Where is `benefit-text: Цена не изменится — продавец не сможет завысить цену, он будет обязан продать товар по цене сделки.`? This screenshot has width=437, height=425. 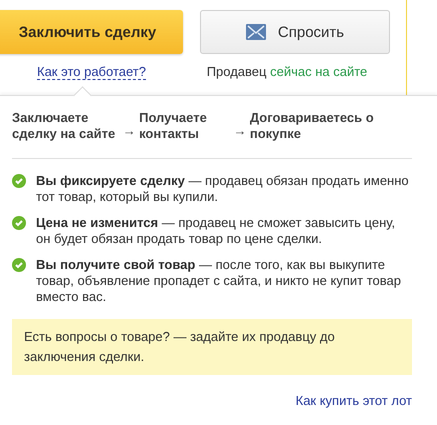 benefit-text: Цена не изменится — продавец не сможет завысить цену, он будет обязан продать товар по цене сделки. is located at coordinates (216, 231).